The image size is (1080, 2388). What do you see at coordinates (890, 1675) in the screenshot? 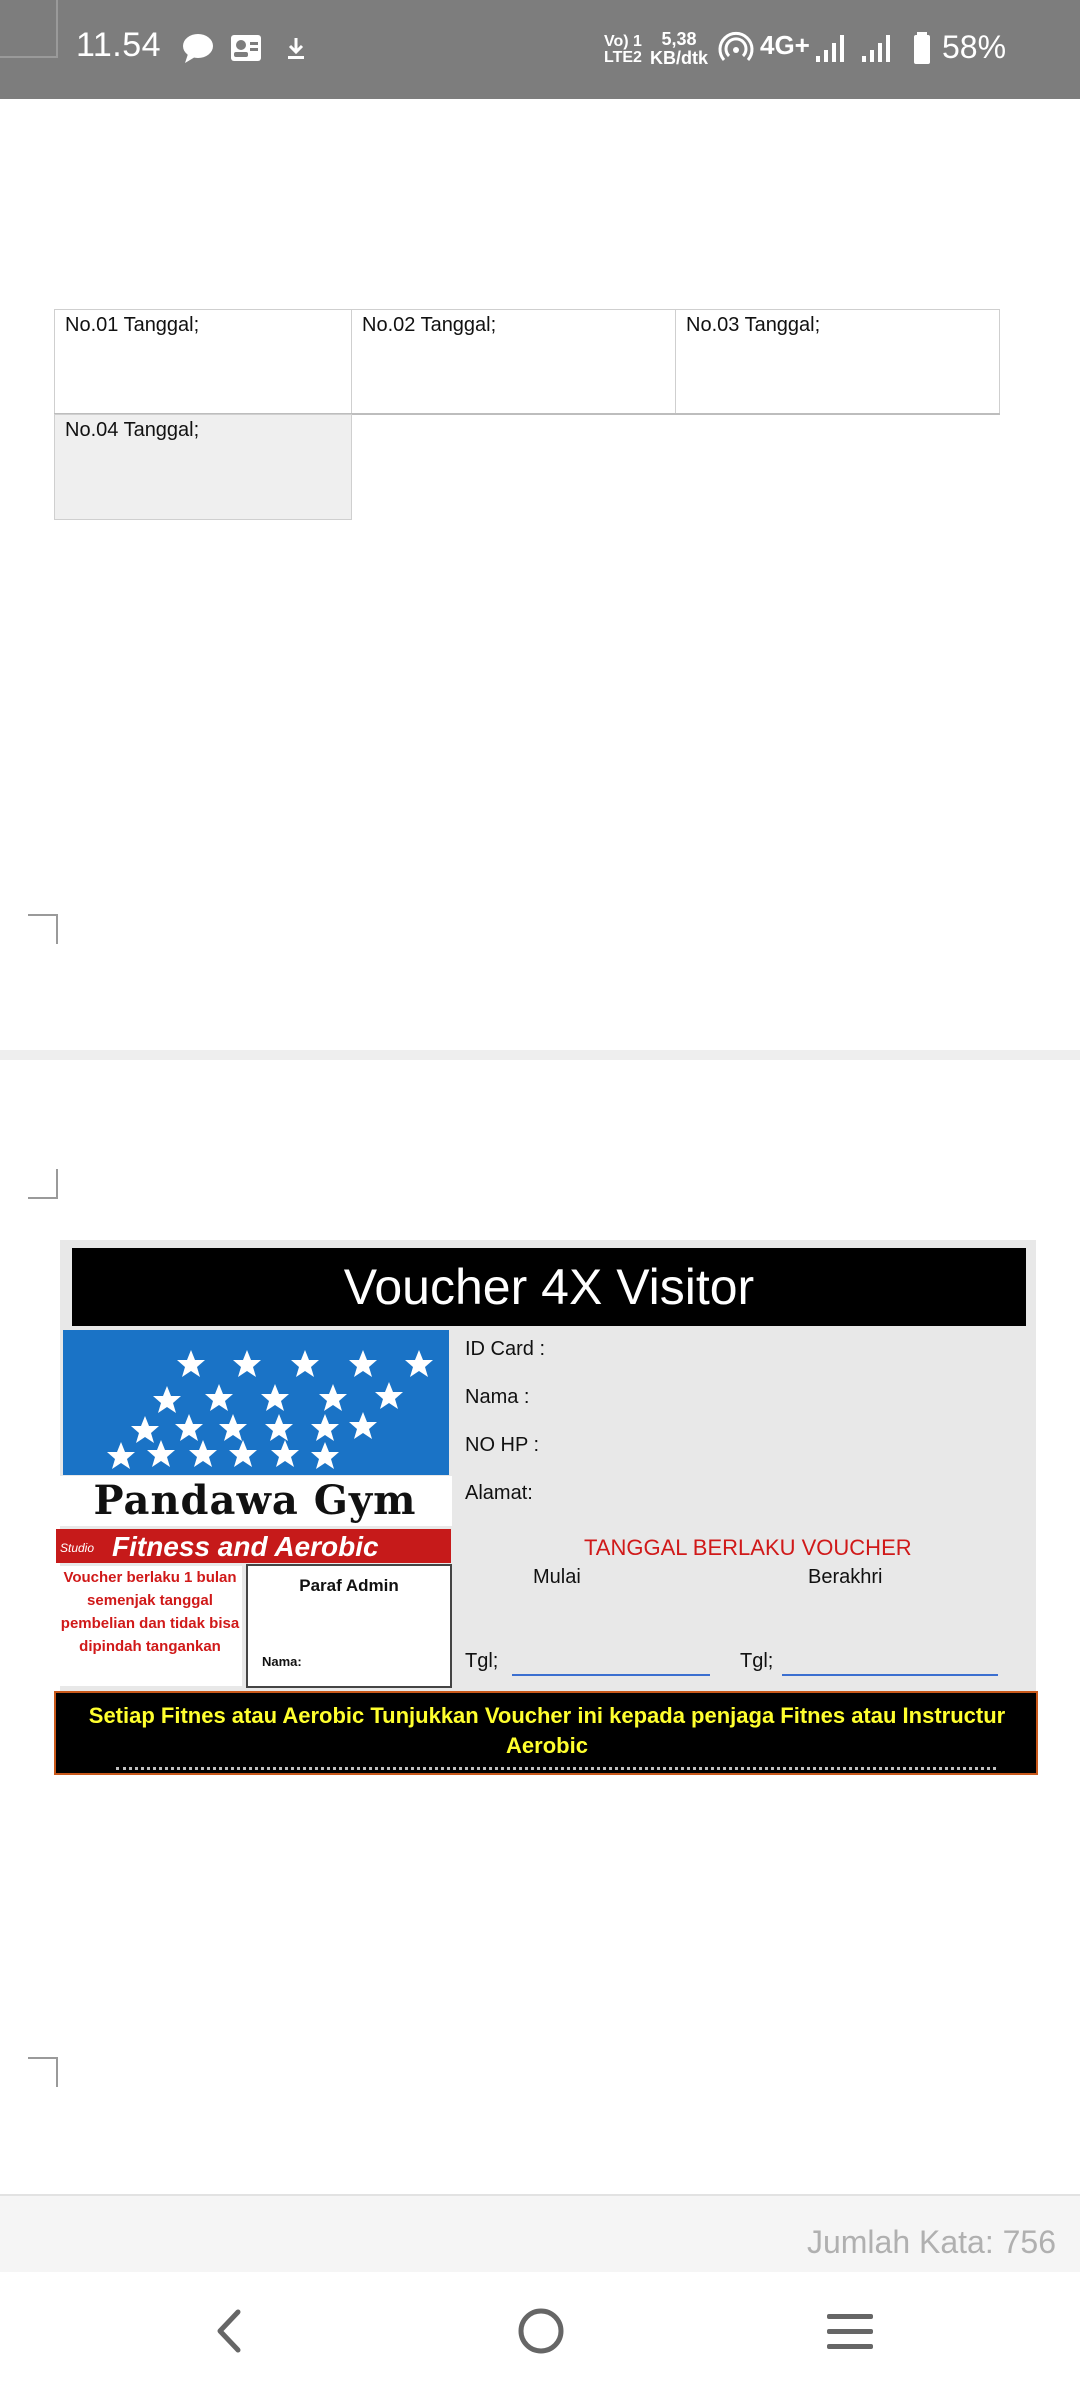
I see `end-date-line` at bounding box center [890, 1675].